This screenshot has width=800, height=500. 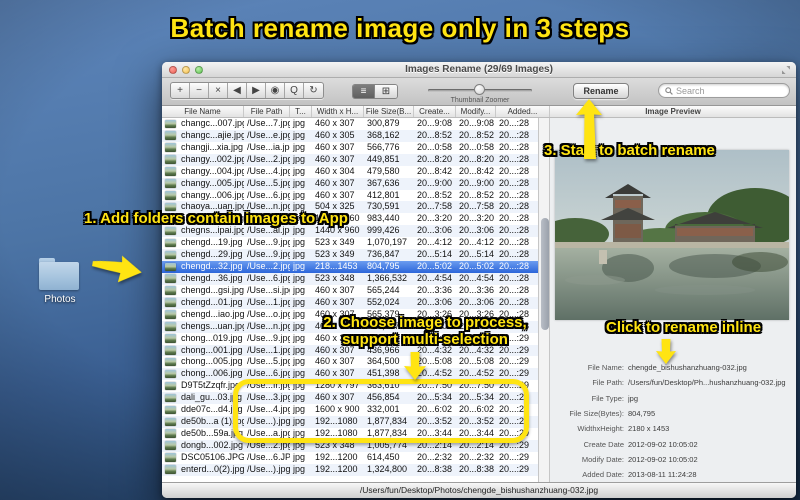 What do you see at coordinates (383, 266) in the screenshot?
I see `cell-file-size: 804,795` at bounding box center [383, 266].